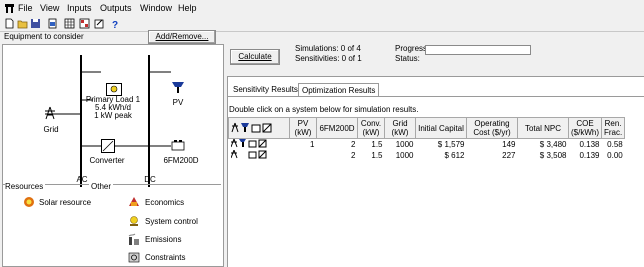 The image size is (644, 267). What do you see at coordinates (492, 128) in the screenshot?
I see `header-operating-cost: Operating Cost ($/yr)` at bounding box center [492, 128].